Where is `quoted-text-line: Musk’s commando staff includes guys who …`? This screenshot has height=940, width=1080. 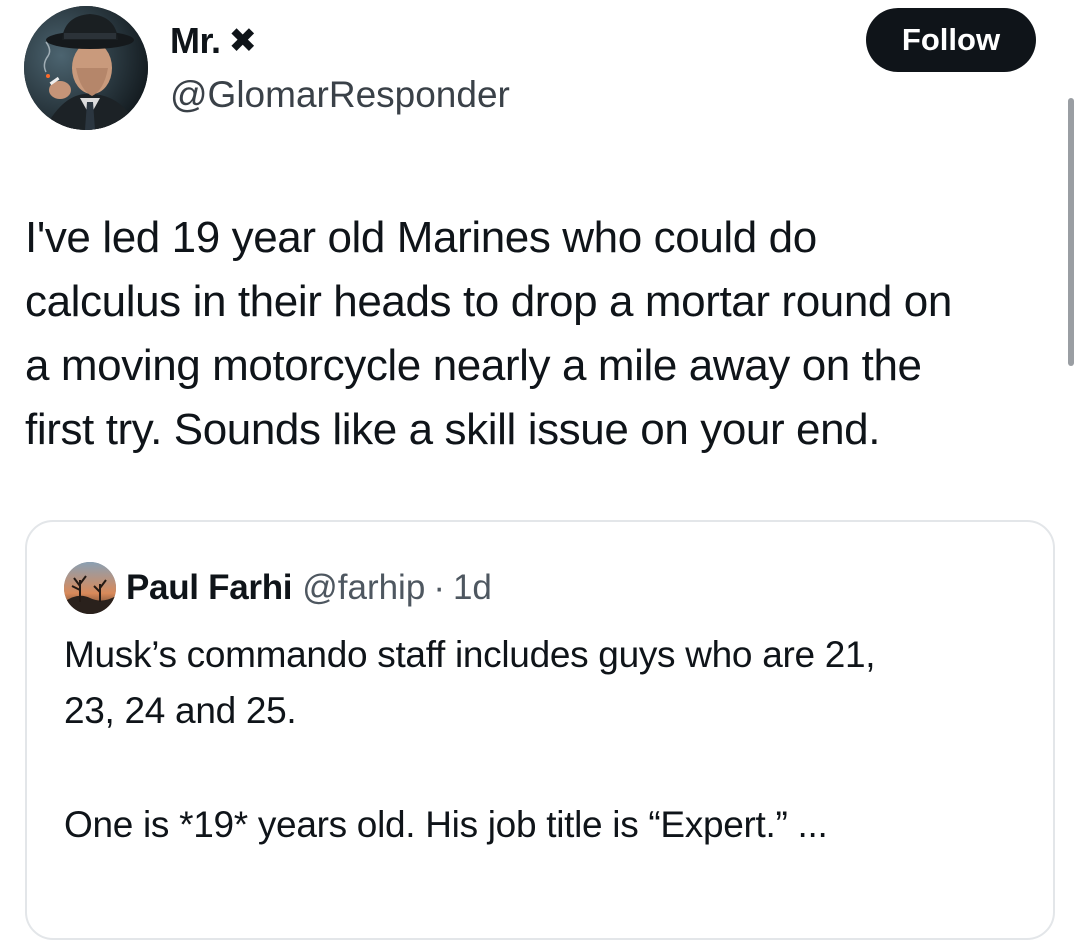
quoted-text-line: Musk’s commando staff includes guys who … is located at coordinates (470, 654).